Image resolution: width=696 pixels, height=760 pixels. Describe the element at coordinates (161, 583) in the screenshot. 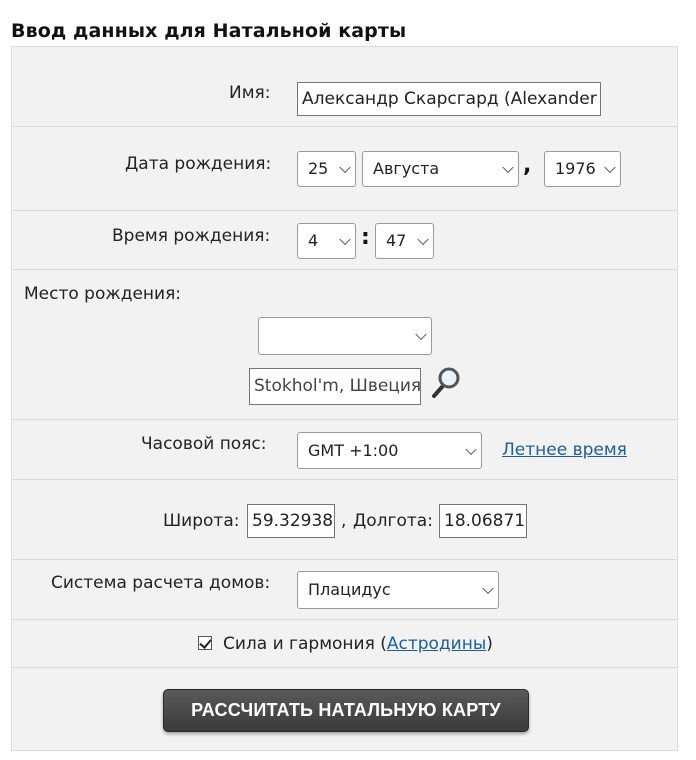

I see `house-system-label: Система расчета домов:` at that location.